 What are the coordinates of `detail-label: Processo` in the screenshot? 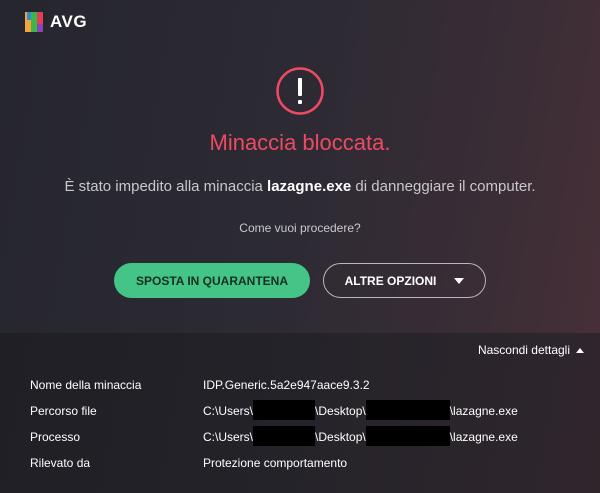 It's located at (55, 437).